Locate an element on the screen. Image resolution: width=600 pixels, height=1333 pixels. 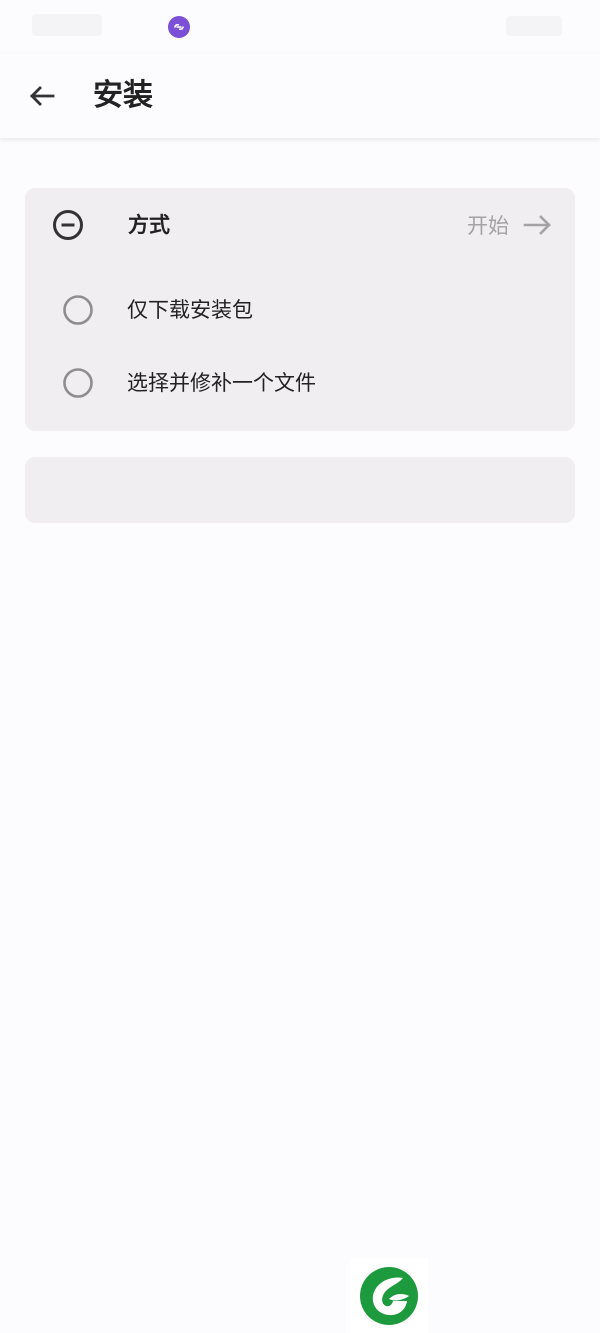
leaf-logo-icon is located at coordinates (389, 1295).